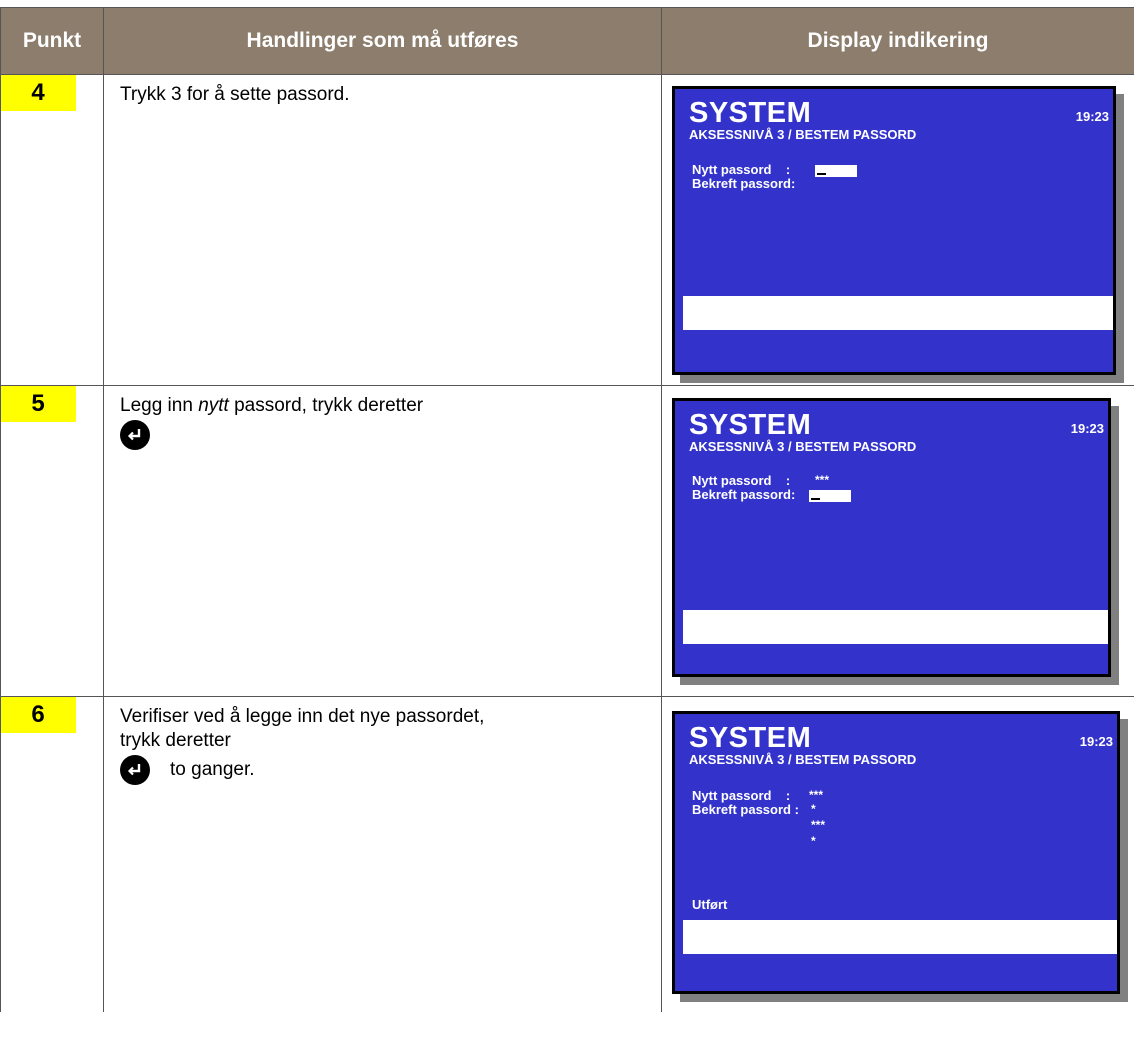 The image size is (1134, 1037). What do you see at coordinates (745, 809) in the screenshot?
I see `lcd-confirm-password-label: Bekreft passord :` at bounding box center [745, 809].